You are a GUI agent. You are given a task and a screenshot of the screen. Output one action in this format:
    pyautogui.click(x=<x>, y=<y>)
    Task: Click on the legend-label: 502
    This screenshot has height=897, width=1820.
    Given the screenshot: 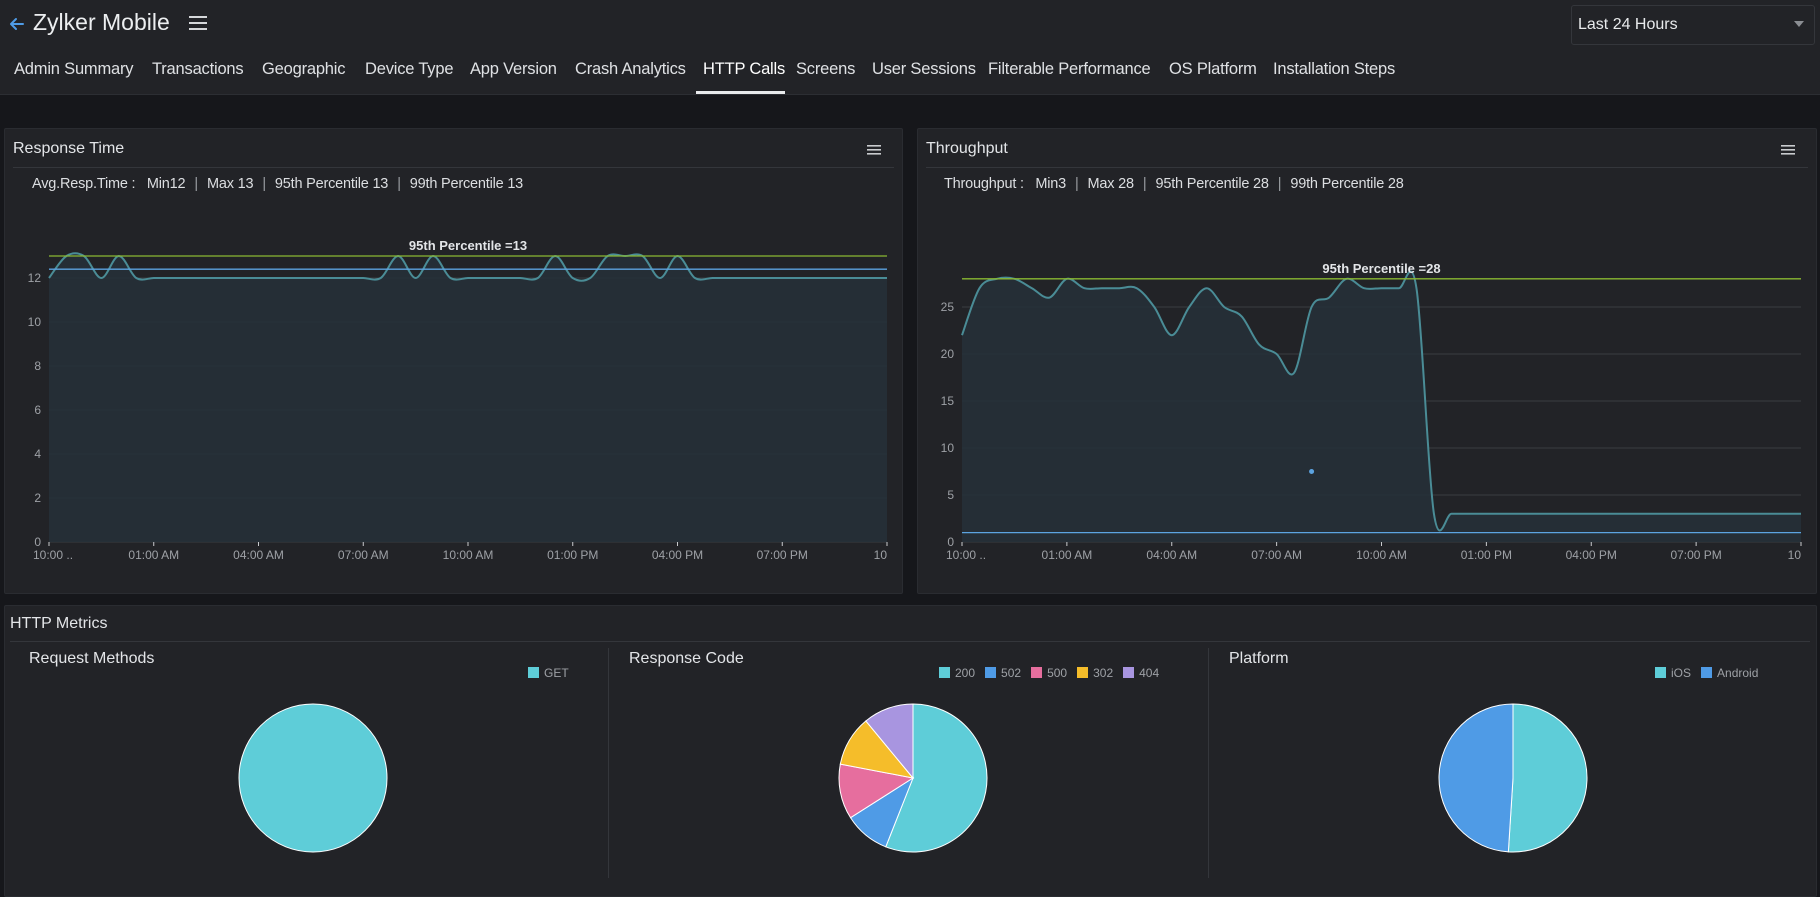 What is the action you would take?
    pyautogui.click(x=1011, y=673)
    